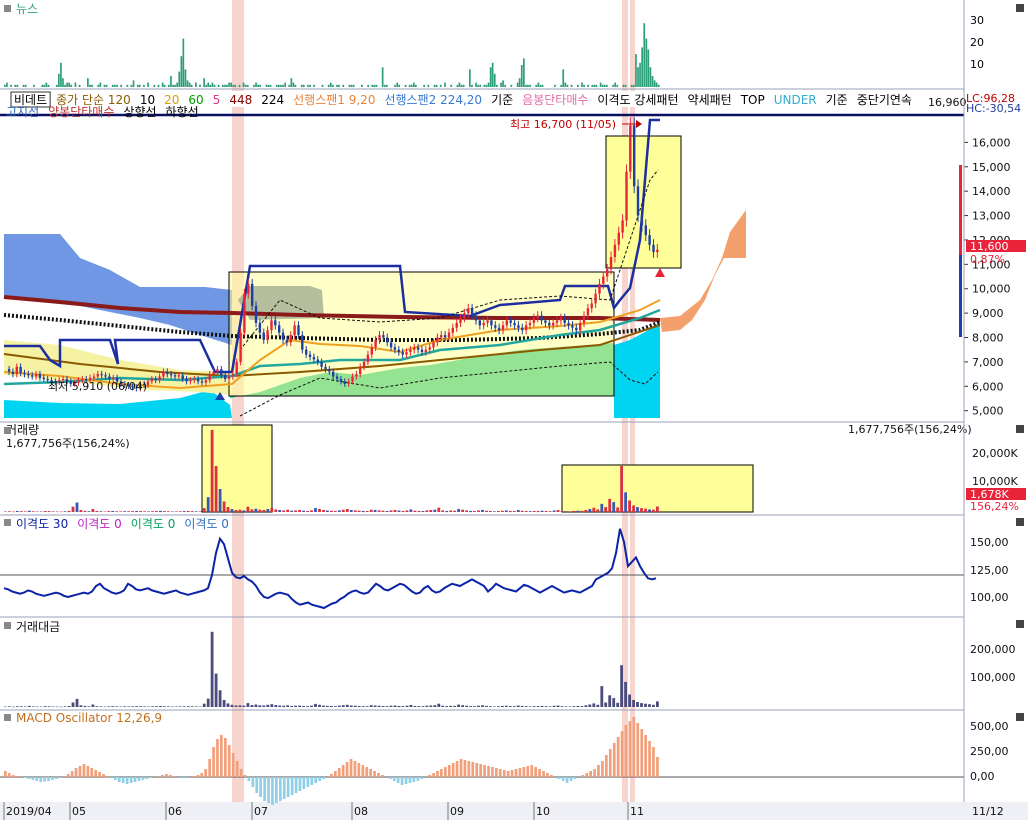  What do you see at coordinates (29, 811) in the screenshot?
I see `date-label: 2019/04` at bounding box center [29, 811].